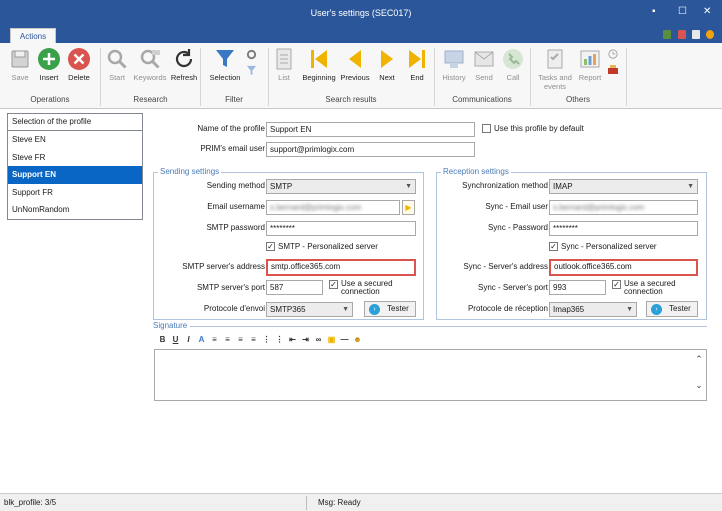  I want to click on protocole-envoi-select: SMTP365 ▼, so click(309, 309).